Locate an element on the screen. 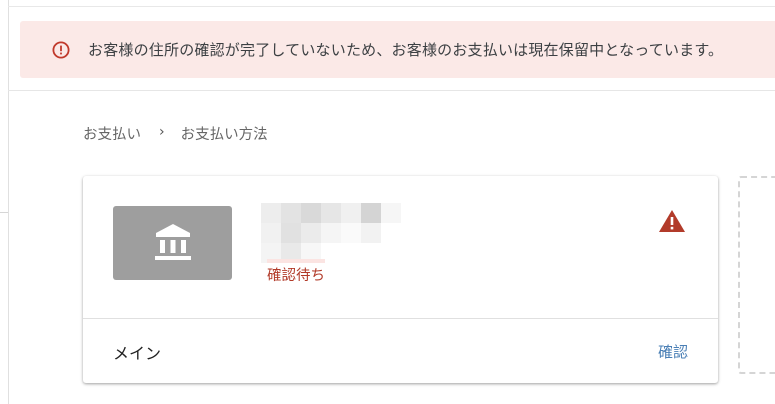 The image size is (775, 404). breadcrumb: お支払い › お支払い方法 is located at coordinates (175, 133).